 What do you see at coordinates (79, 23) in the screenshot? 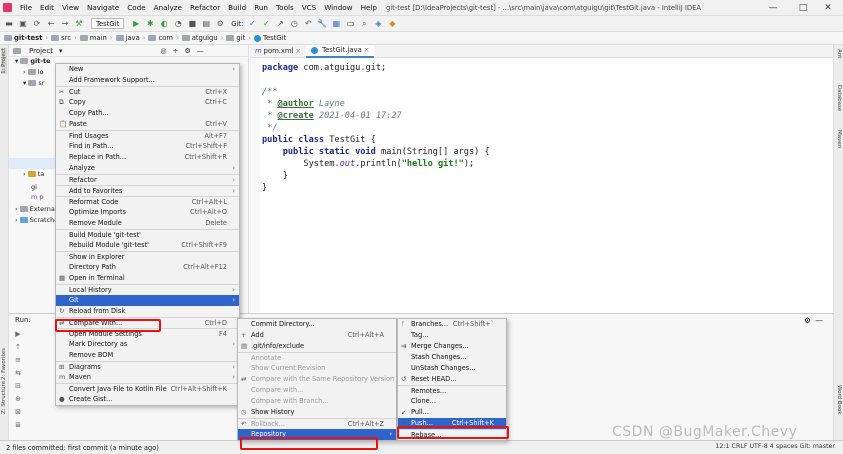
I see `build-hammer-icon: ⚒` at bounding box center [79, 23].